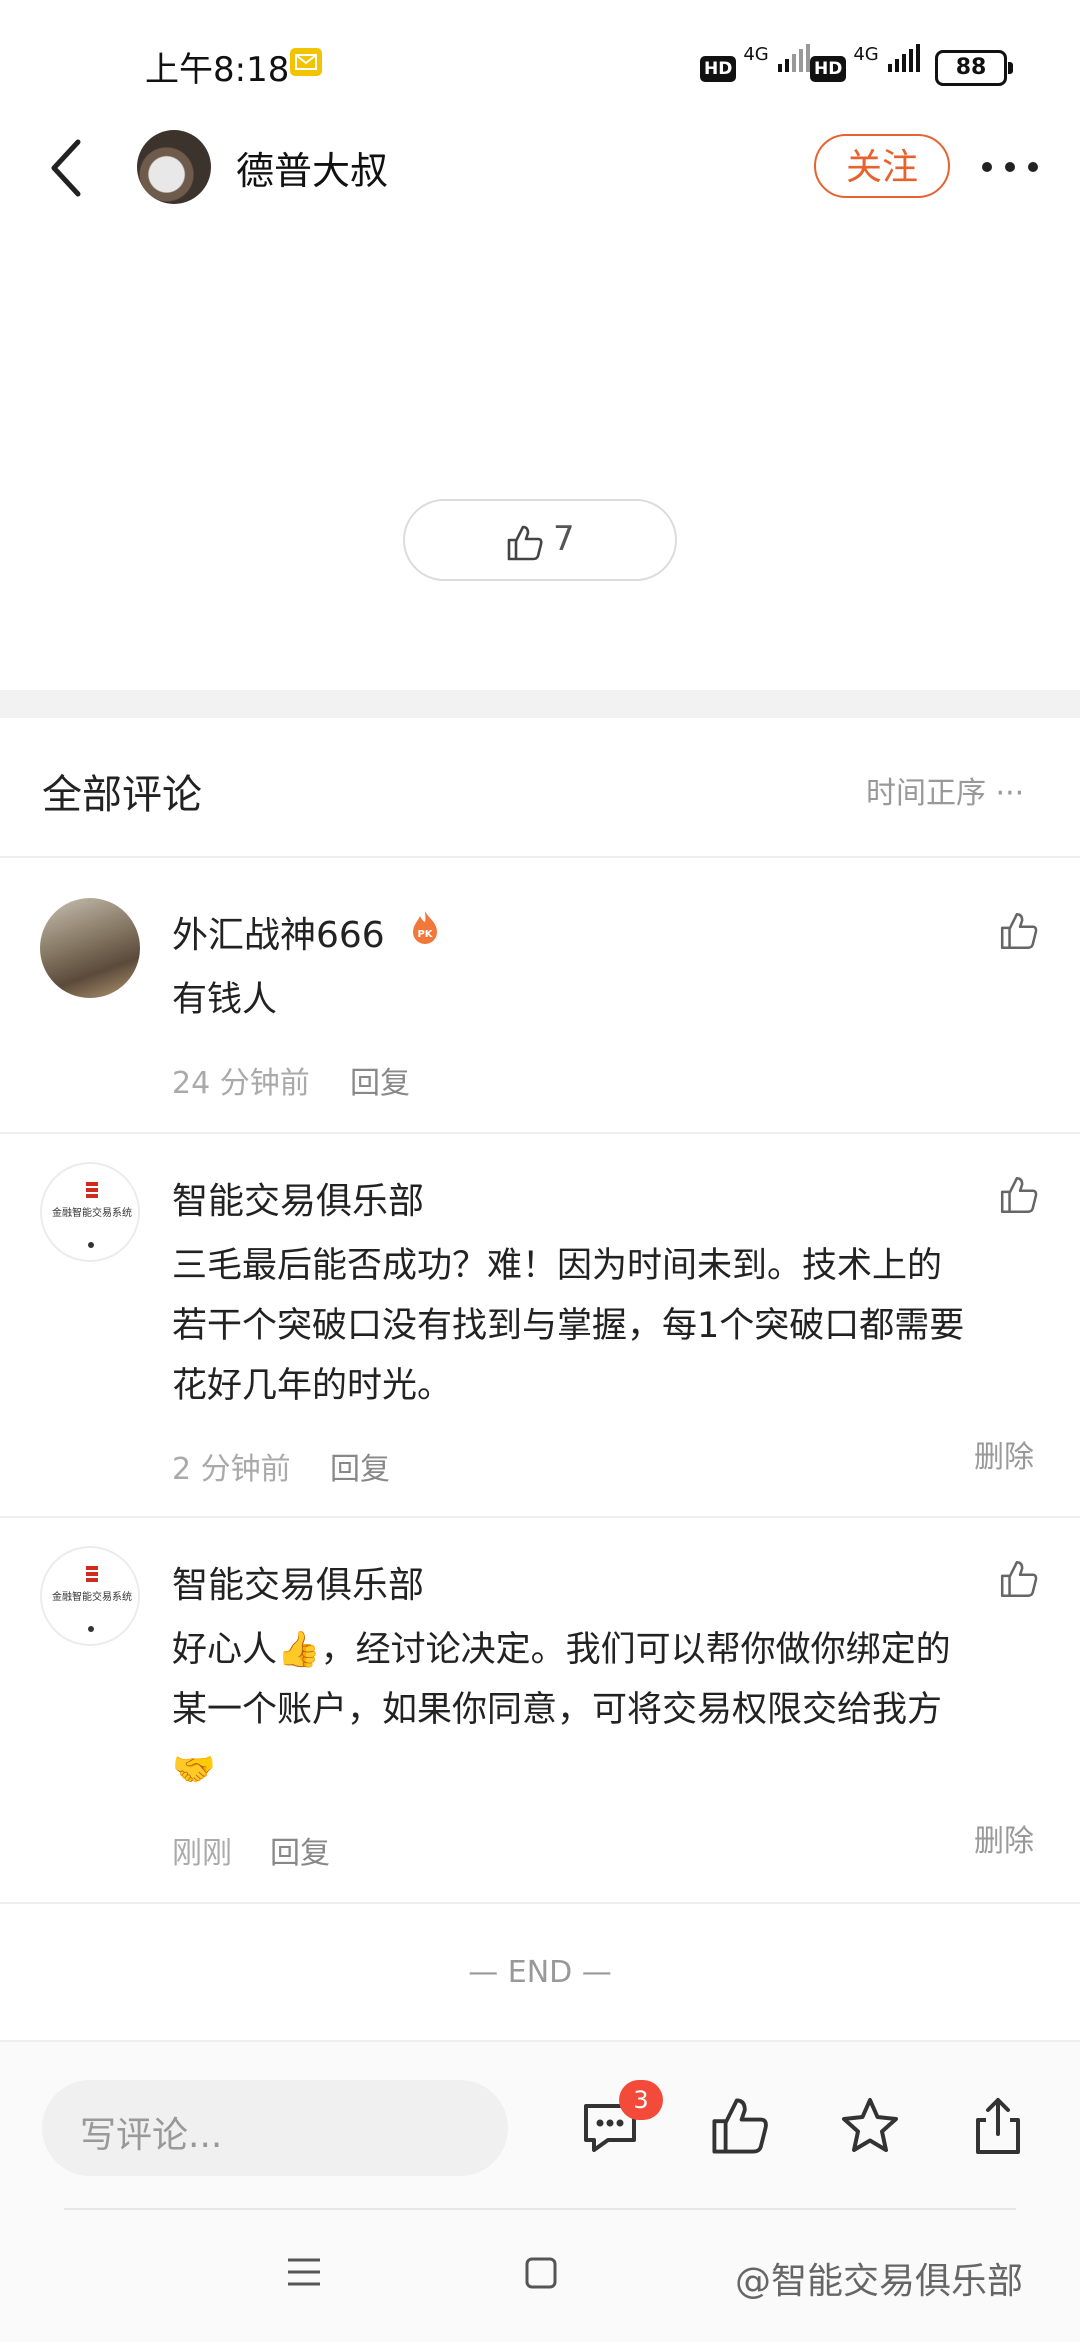  I want to click on follow-button: 关注, so click(882, 166).